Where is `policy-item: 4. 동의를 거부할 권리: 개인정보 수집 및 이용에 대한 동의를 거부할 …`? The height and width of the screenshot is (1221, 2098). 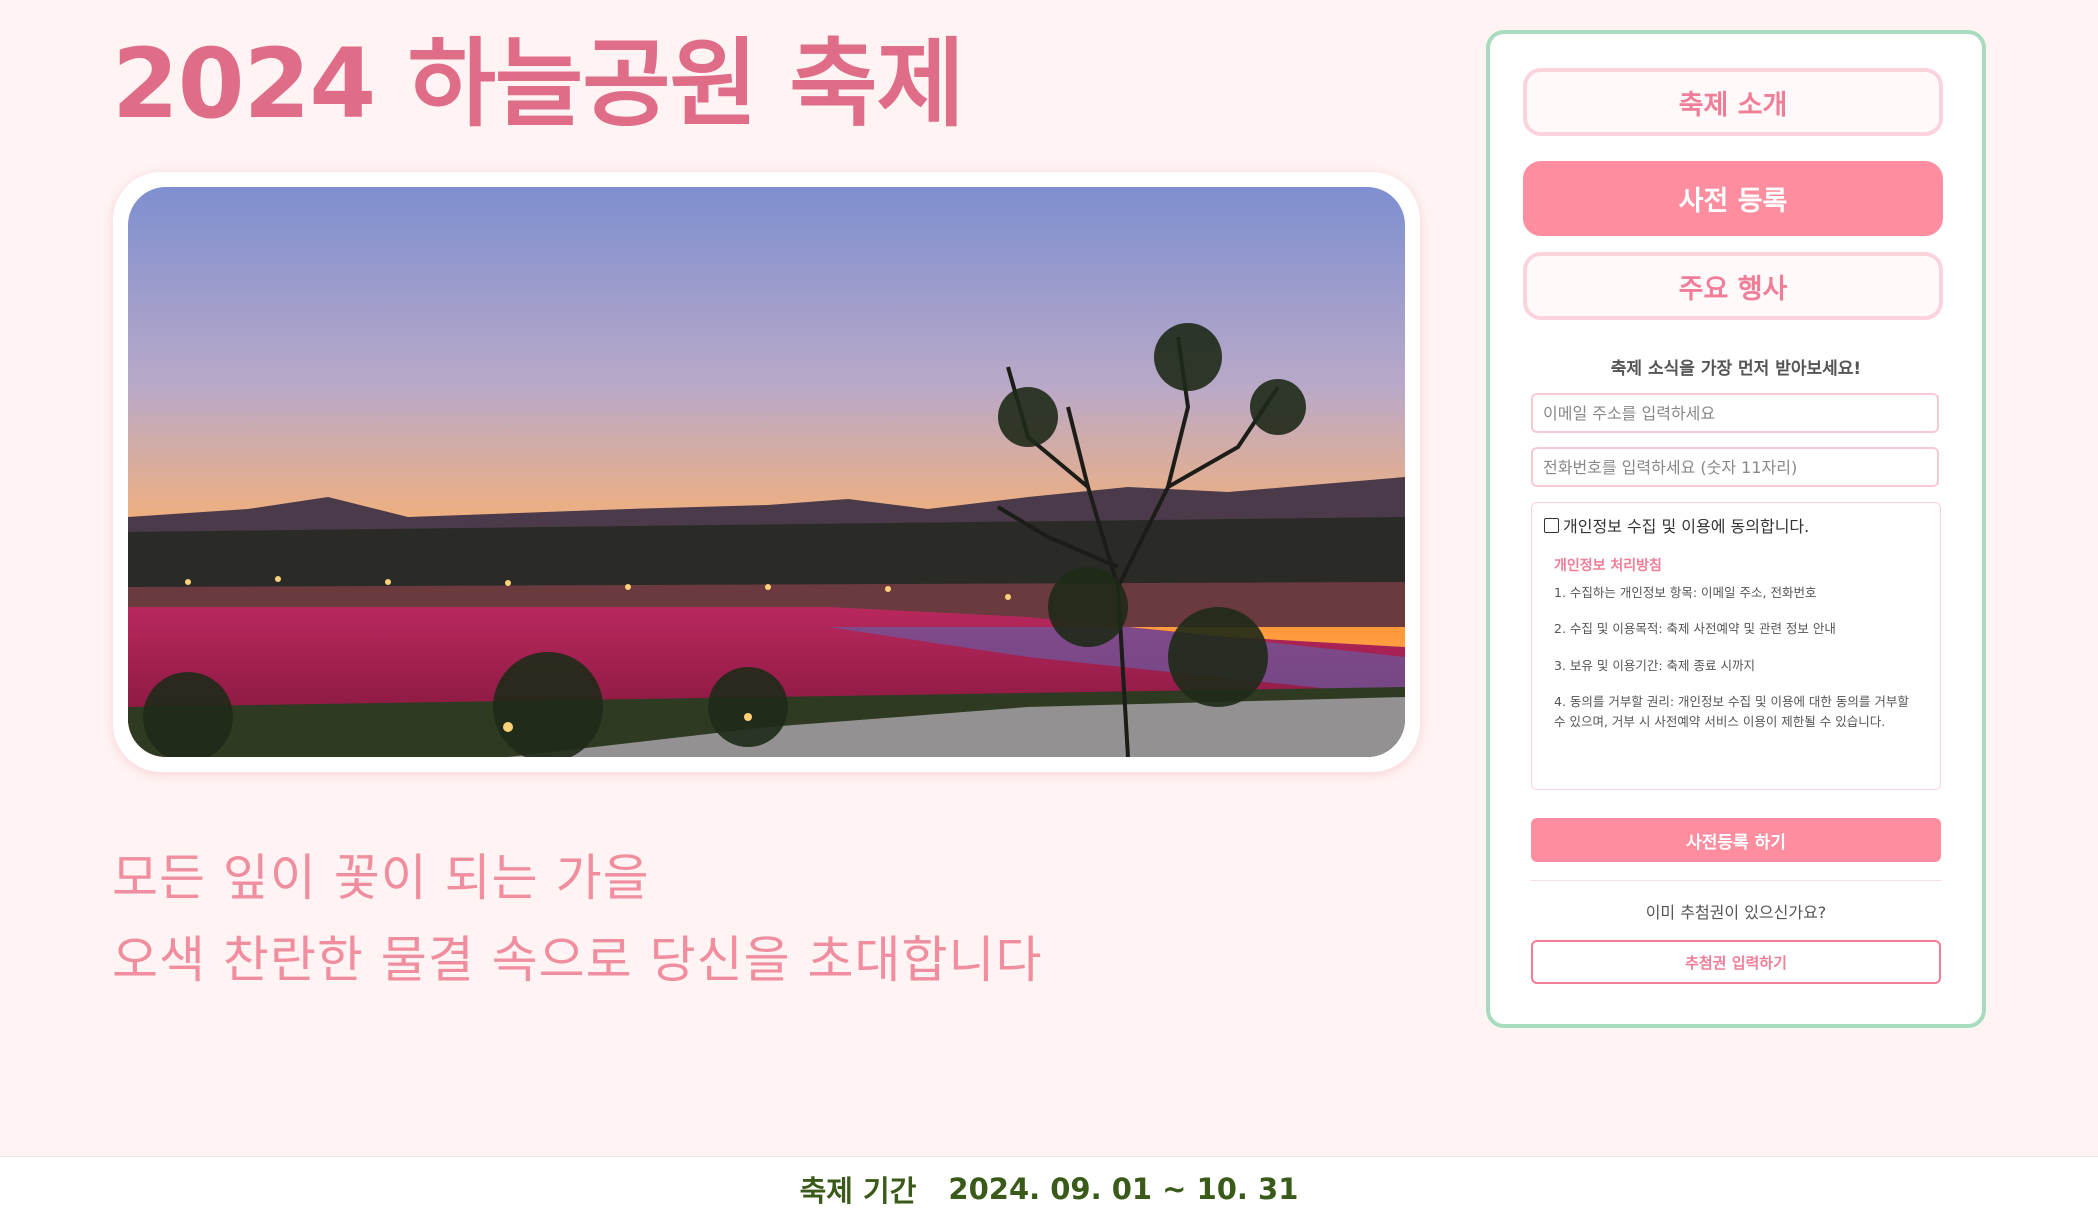 policy-item: 4. 동의를 거부할 권리: 개인정보 수집 및 이용에 대한 동의를 거부할 … is located at coordinates (1731, 711).